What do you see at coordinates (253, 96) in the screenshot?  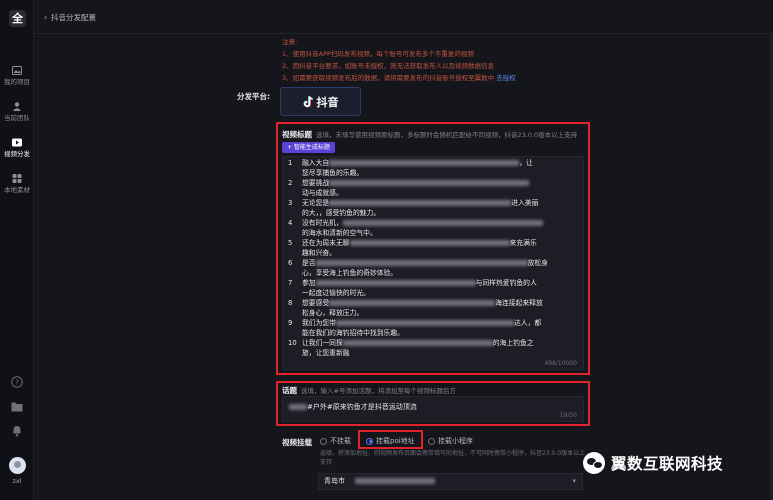 I see `distribution-label: 分发平台:` at bounding box center [253, 96].